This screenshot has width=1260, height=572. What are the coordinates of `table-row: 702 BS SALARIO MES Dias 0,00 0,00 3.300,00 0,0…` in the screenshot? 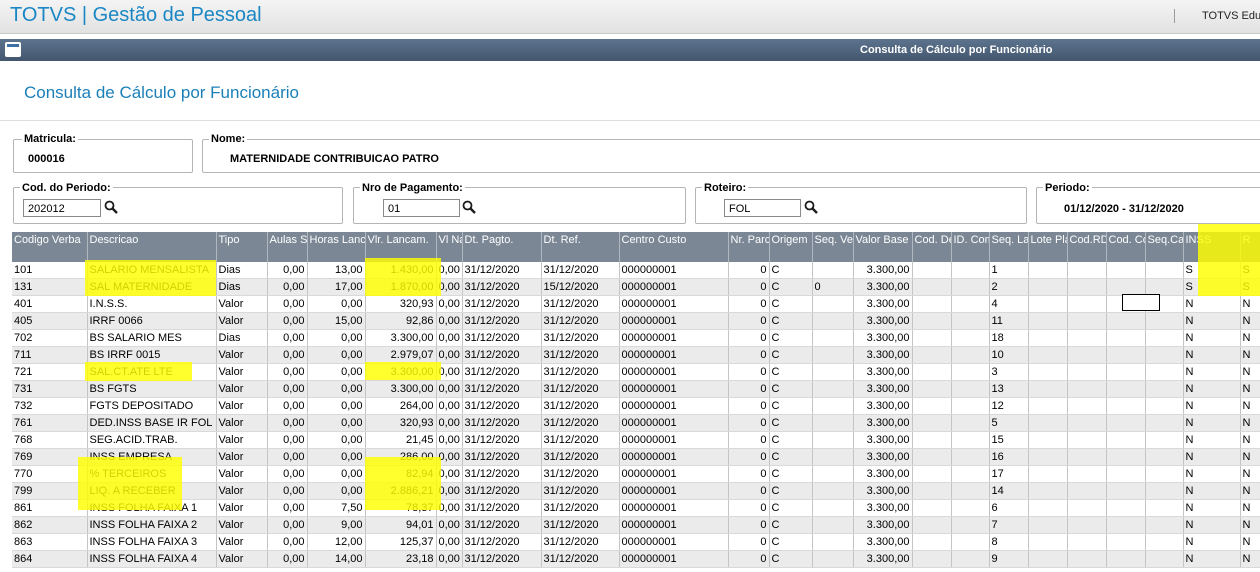 It's located at (636, 338).